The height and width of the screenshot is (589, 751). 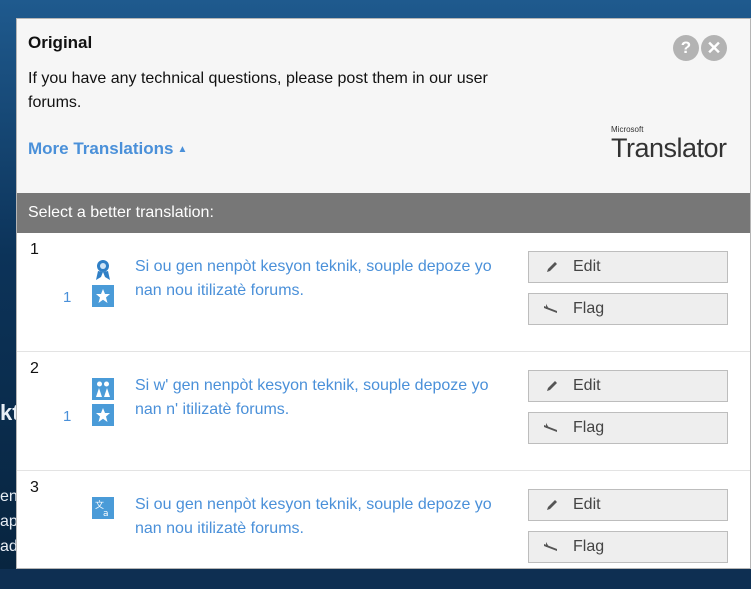 What do you see at coordinates (106, 513) in the screenshot?
I see `svg-text: a` at bounding box center [106, 513].